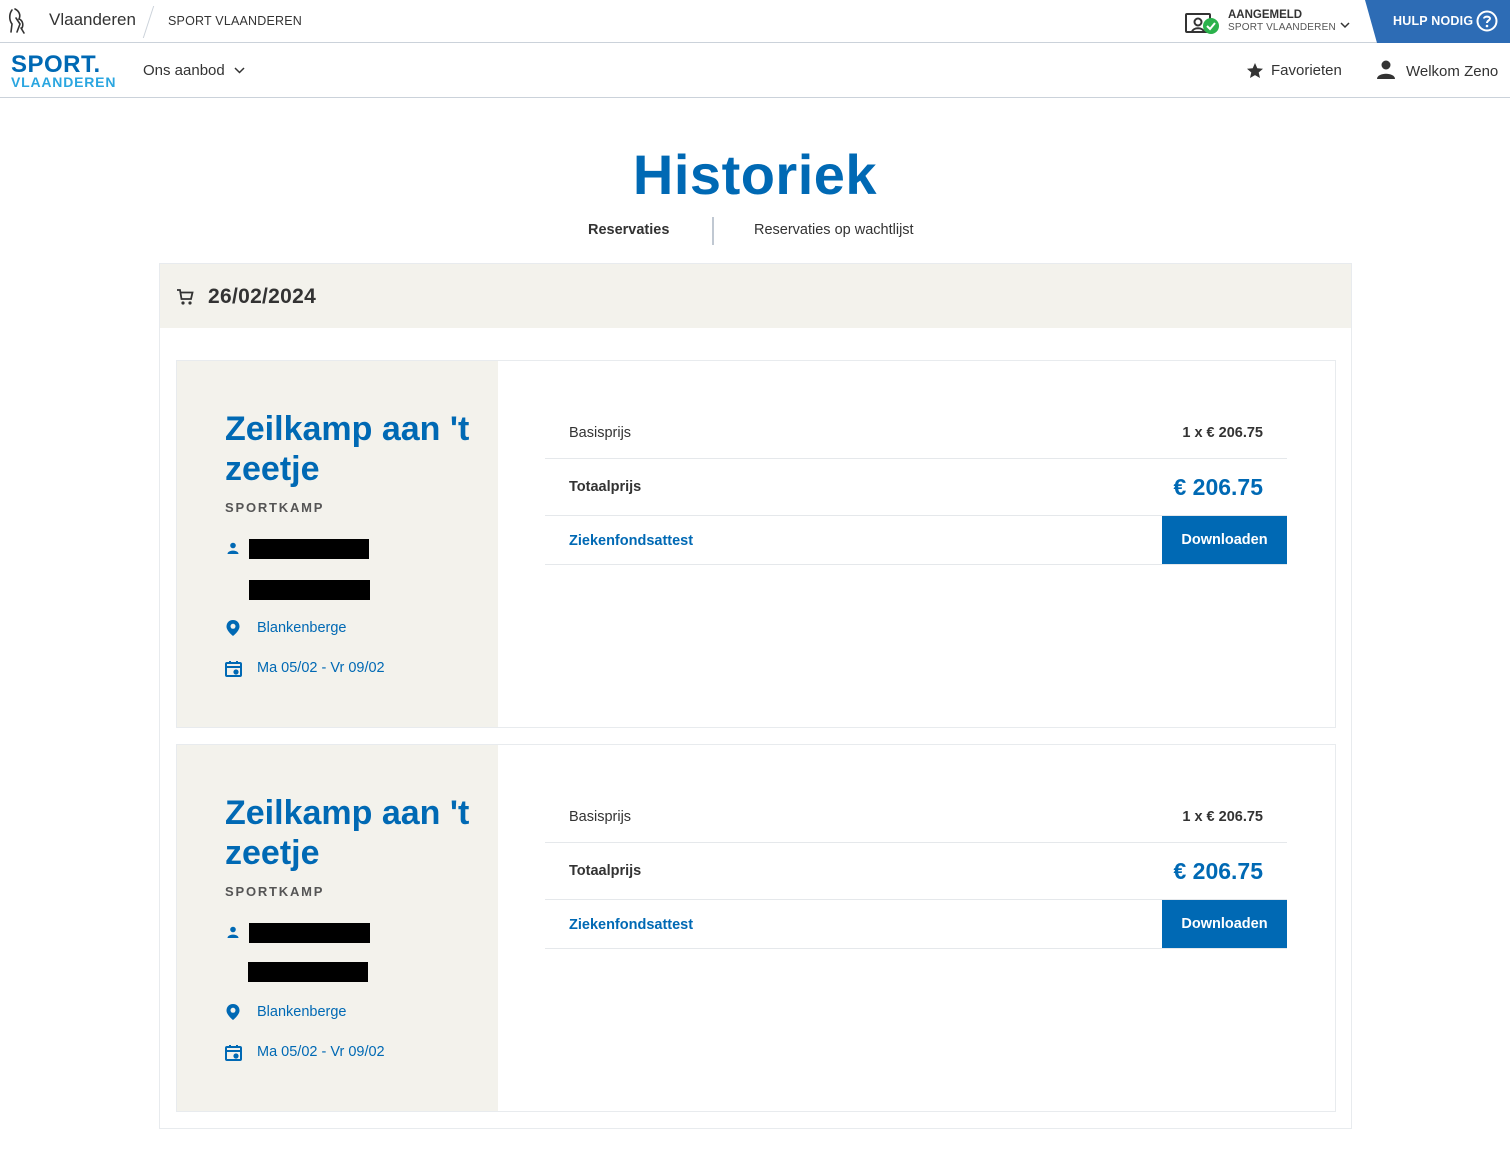 The image size is (1510, 1149). What do you see at coordinates (1487, 21) in the screenshot?
I see `help-circle-icon` at bounding box center [1487, 21].